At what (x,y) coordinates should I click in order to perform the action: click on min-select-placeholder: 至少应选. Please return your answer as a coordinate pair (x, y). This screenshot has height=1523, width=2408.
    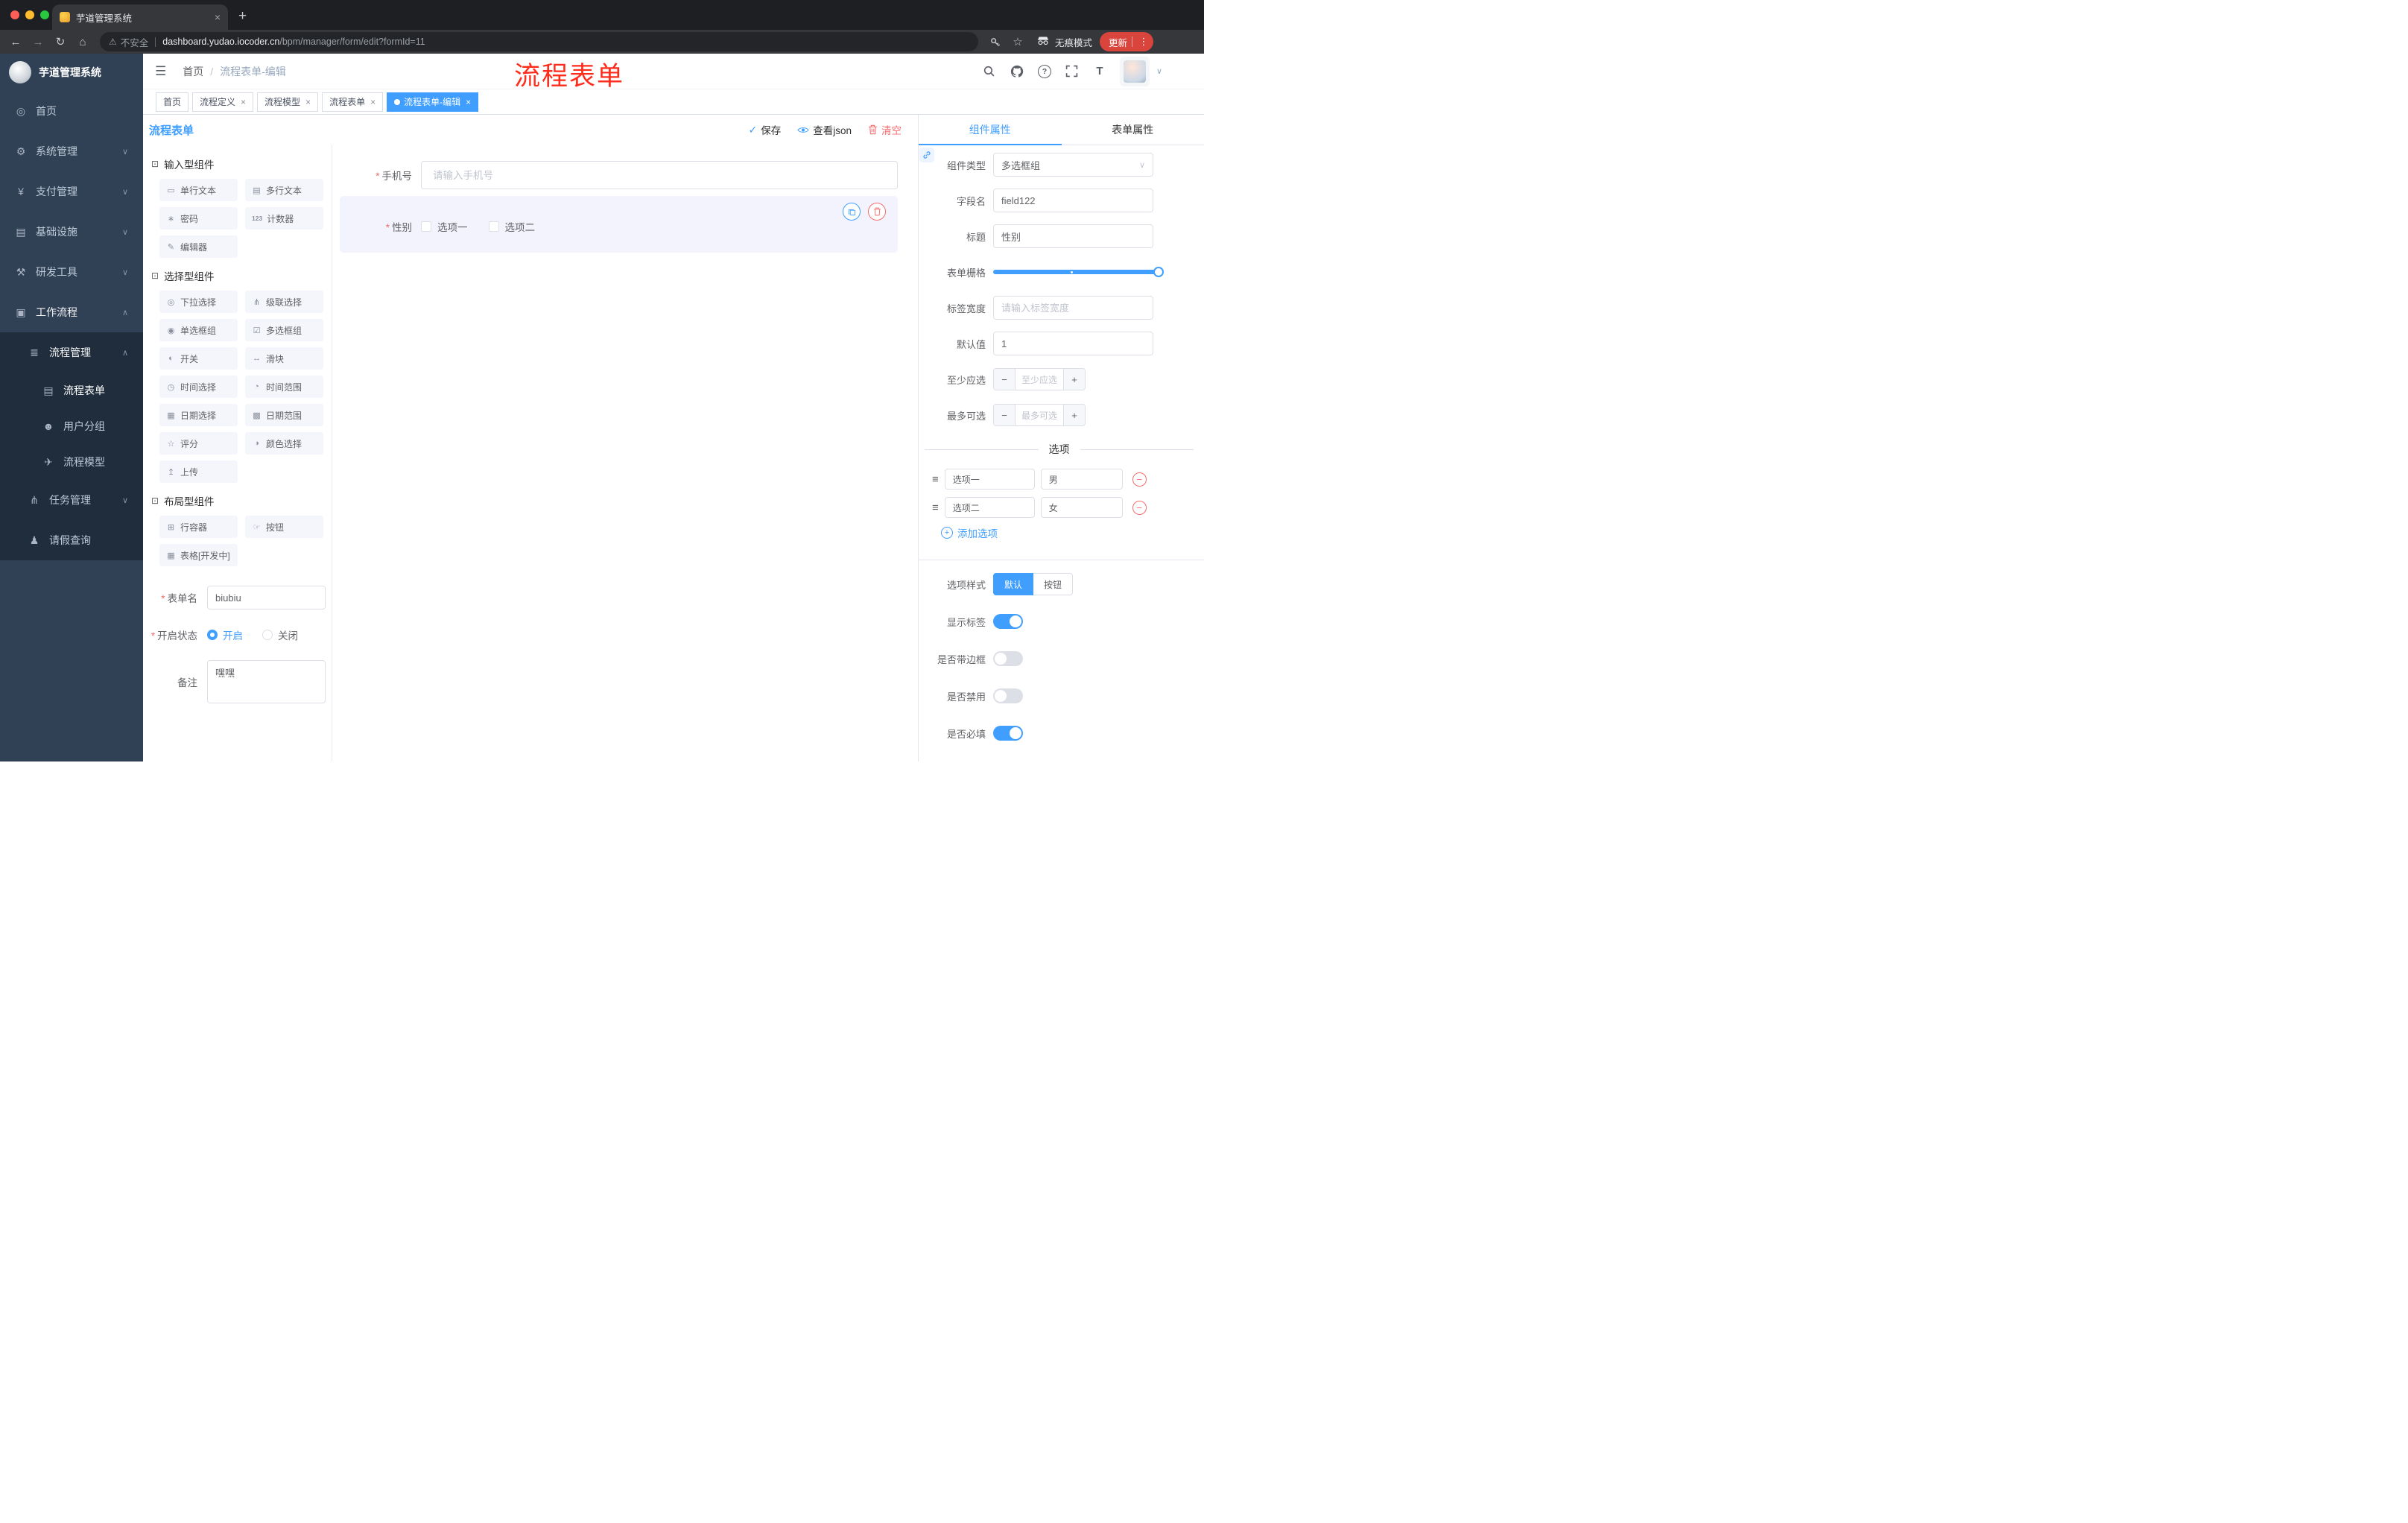
    Looking at the image, I should click on (1039, 380).